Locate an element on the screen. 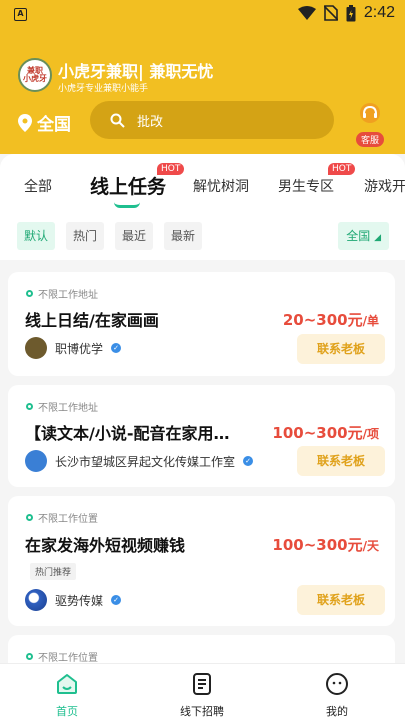 The width and height of the screenshot is (405, 720). company-name: 长沙市望城区昇起文化传媒工作室 is located at coordinates (145, 461).